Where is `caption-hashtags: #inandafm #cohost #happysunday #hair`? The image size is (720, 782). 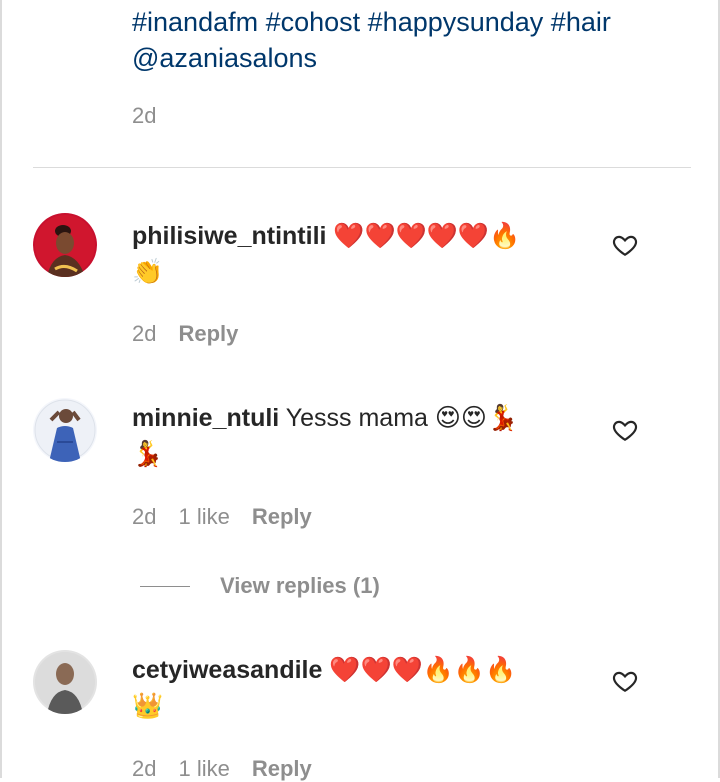
caption-hashtags: #inandafm #cohost #happysunday #hair is located at coordinates (371, 22).